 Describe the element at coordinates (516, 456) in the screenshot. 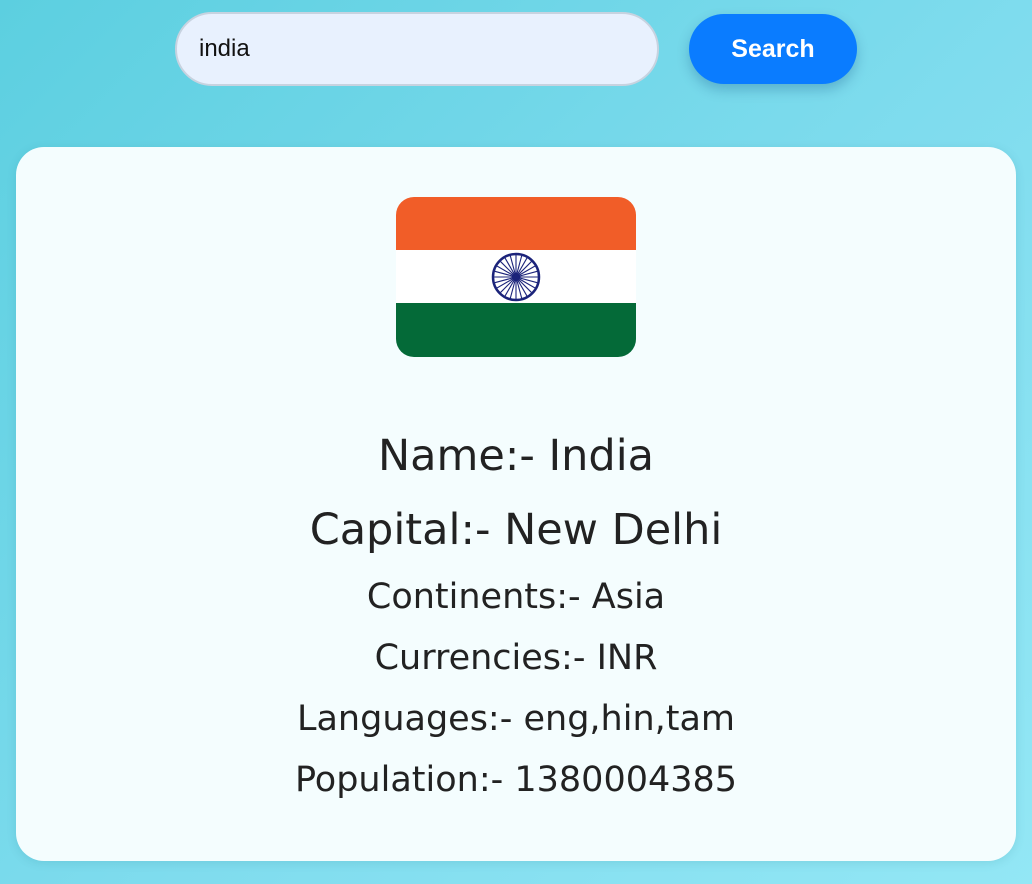

I see `country-name: Name:- India` at that location.